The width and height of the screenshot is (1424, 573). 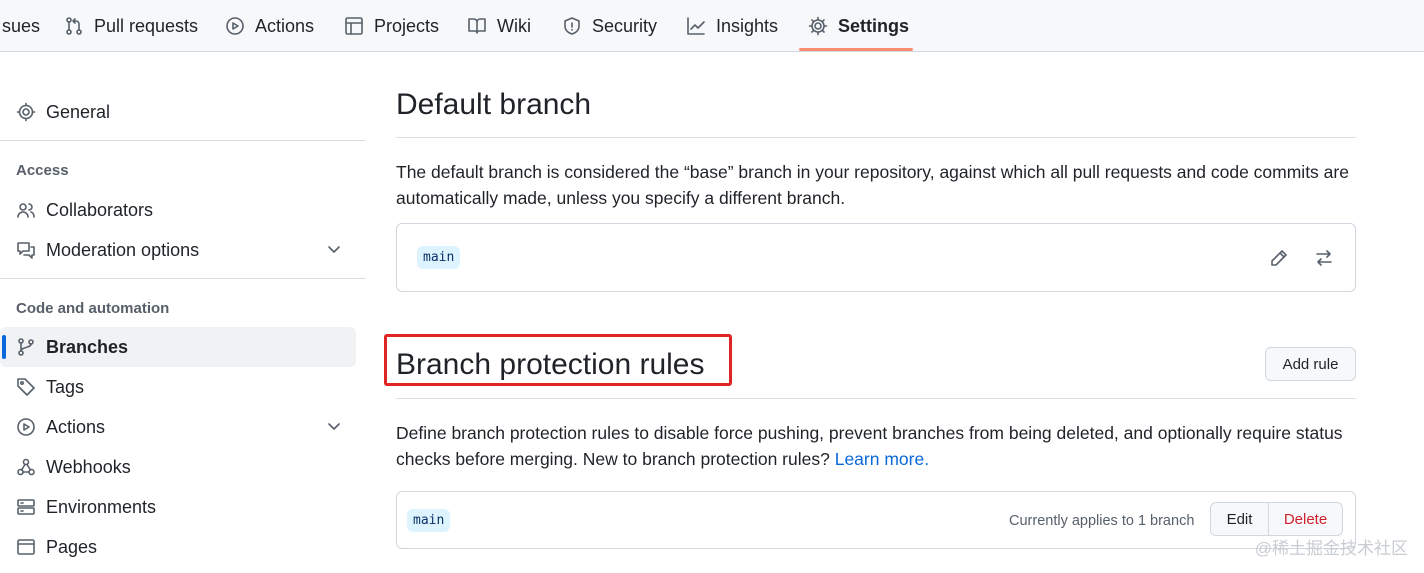 I want to click on table-icon, so click(x=354, y=26).